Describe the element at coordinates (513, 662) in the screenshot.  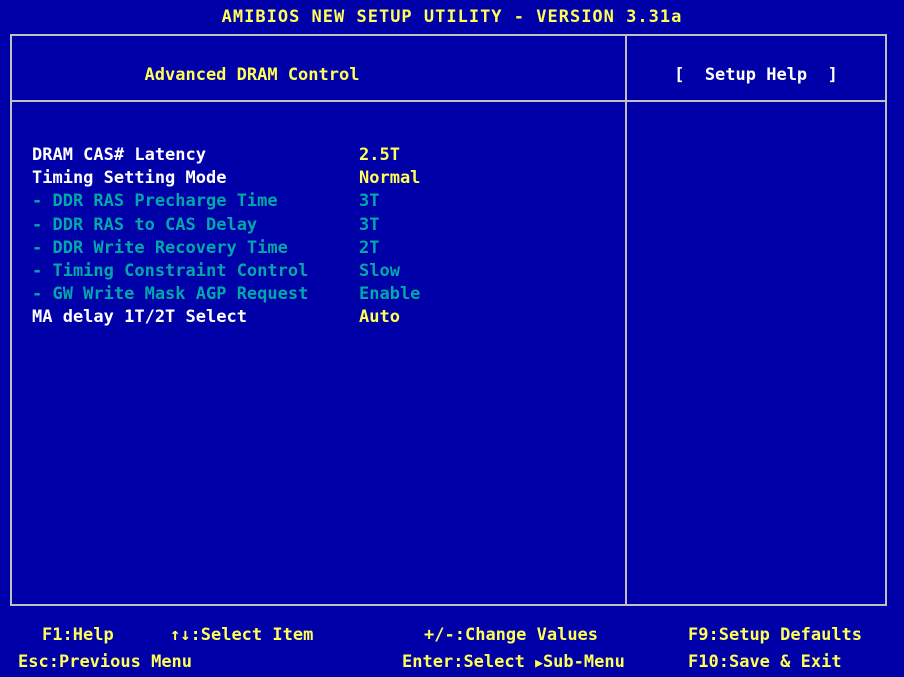
I see `key-enter-sub-menu: Enter:Select ▶Sub-Menu` at that location.